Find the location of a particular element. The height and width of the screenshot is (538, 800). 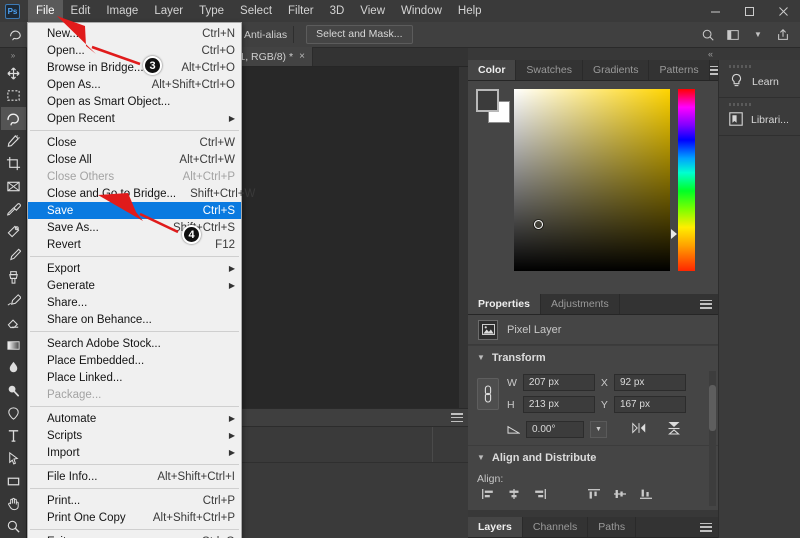

menu-item-print-one-copy: Print One Copy Alt+Shift+Ctrl+P is located at coordinates (134, 517).